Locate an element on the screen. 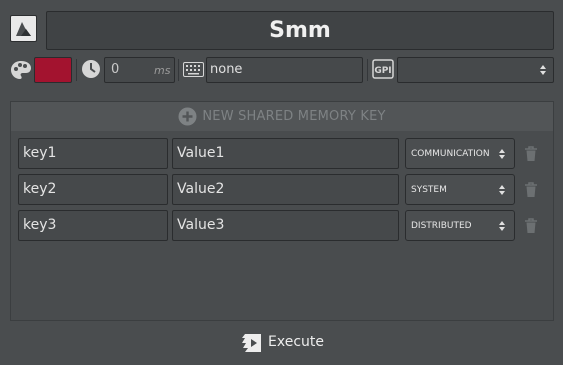 Image resolution: width=563 pixels, height=365 pixels. type-select-value: SYSTEM is located at coordinates (429, 190).